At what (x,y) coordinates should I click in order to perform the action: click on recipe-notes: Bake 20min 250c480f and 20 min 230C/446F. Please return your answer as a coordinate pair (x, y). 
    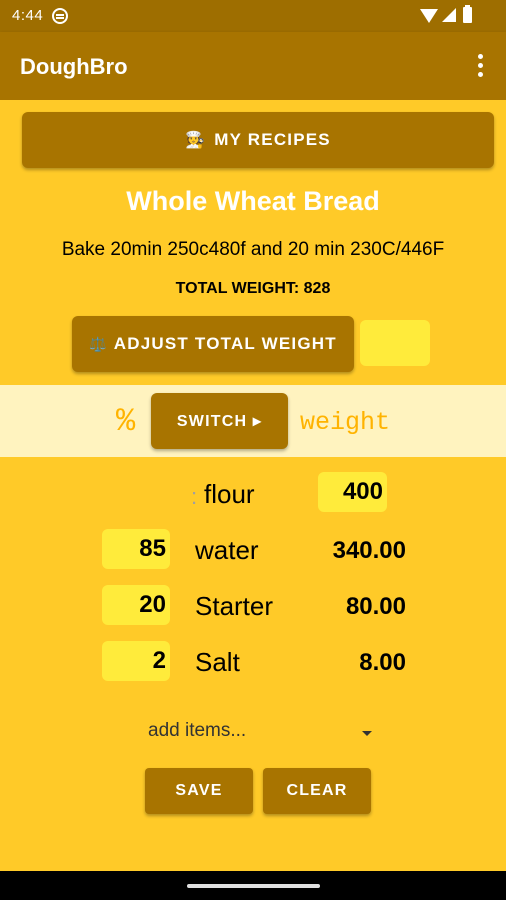
    Looking at the image, I should click on (253, 249).